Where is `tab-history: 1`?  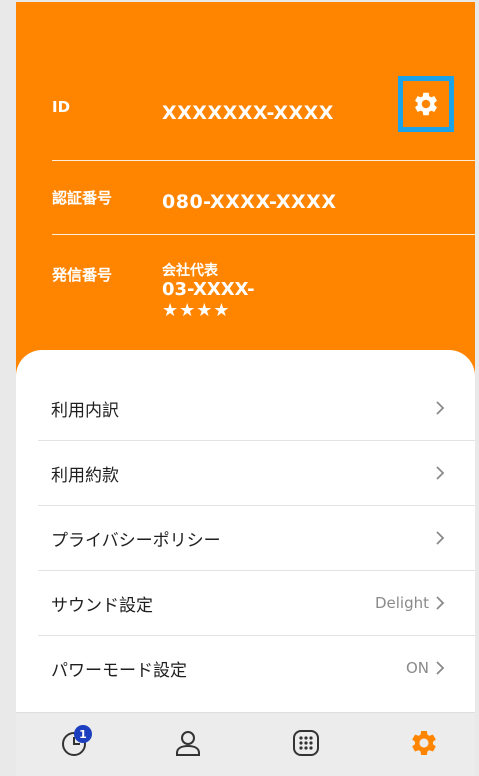 tab-history: 1 is located at coordinates (74, 743).